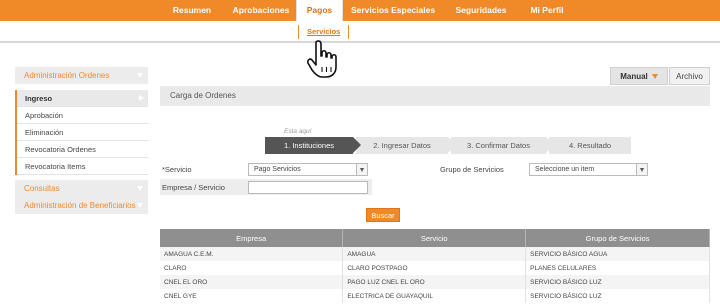 This screenshot has height=304, width=720. What do you see at coordinates (177, 169) in the screenshot?
I see `servicio-label: *Servicio` at bounding box center [177, 169].